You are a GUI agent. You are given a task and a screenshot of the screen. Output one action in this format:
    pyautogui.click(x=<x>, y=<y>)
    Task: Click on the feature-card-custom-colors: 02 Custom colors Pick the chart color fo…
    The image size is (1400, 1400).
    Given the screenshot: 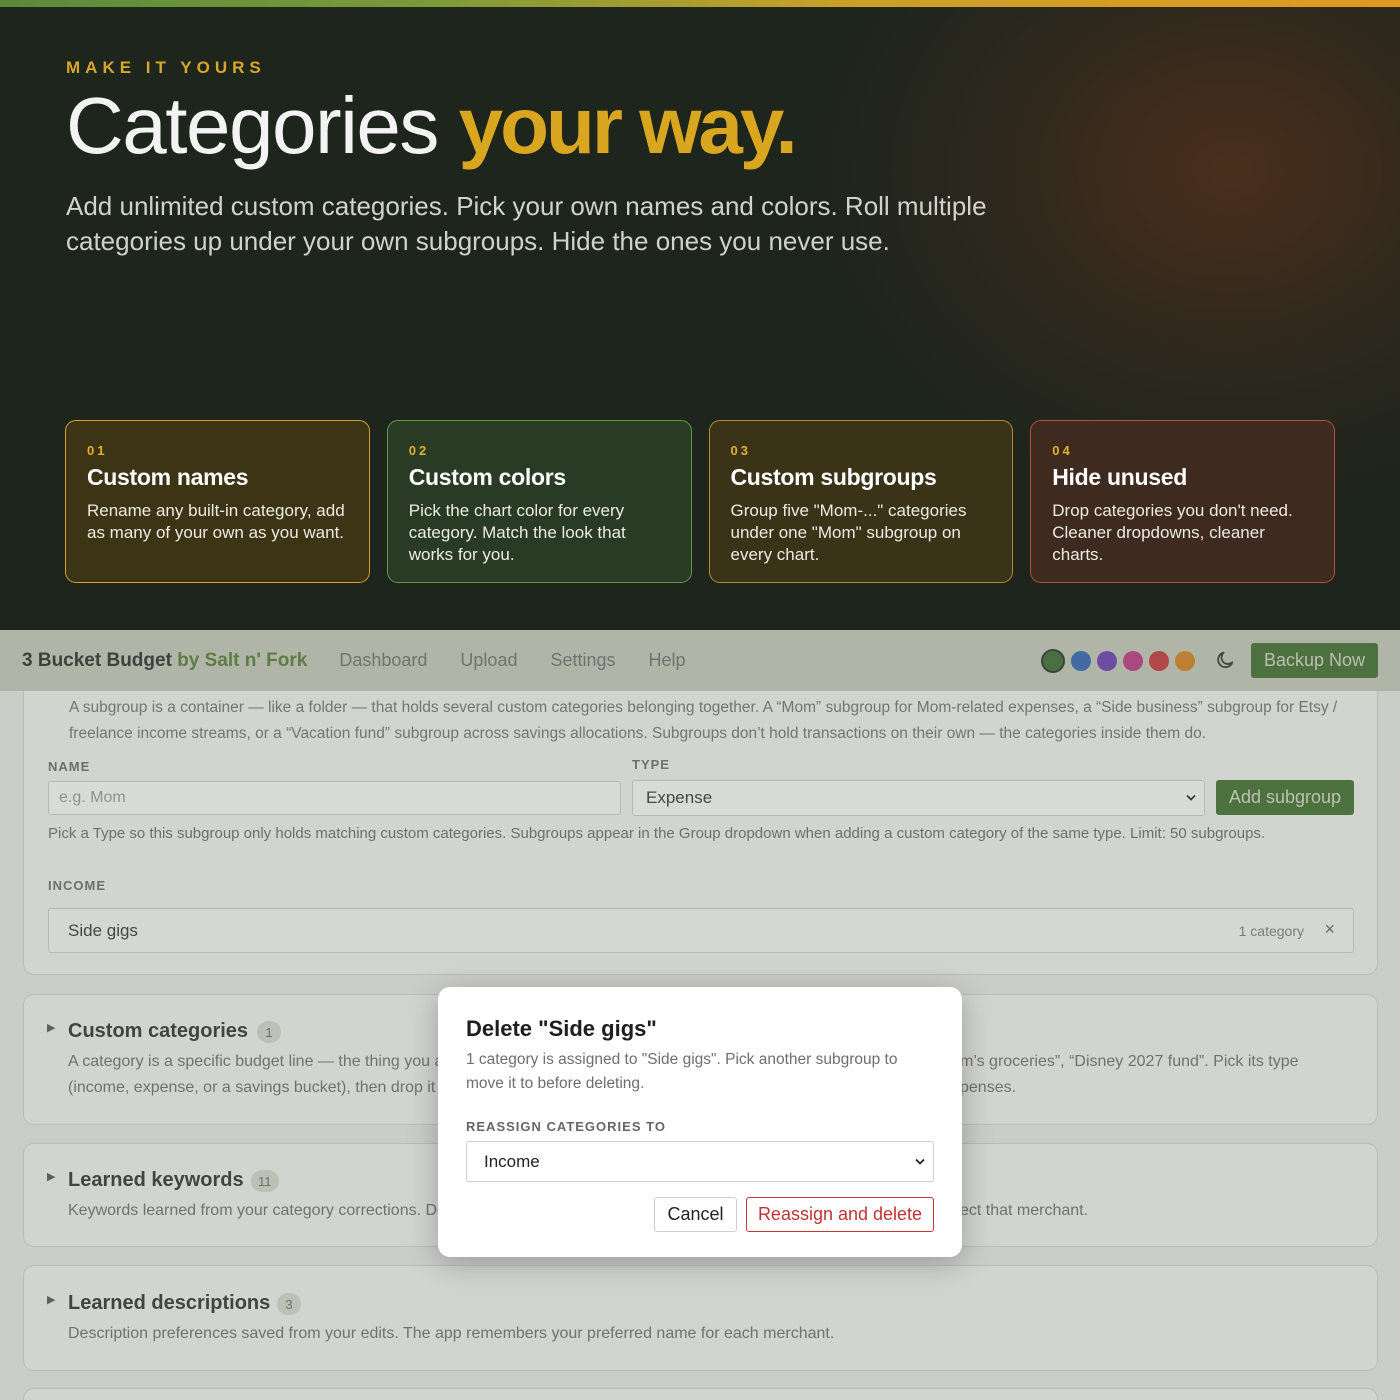 What is the action you would take?
    pyautogui.click(x=539, y=501)
    